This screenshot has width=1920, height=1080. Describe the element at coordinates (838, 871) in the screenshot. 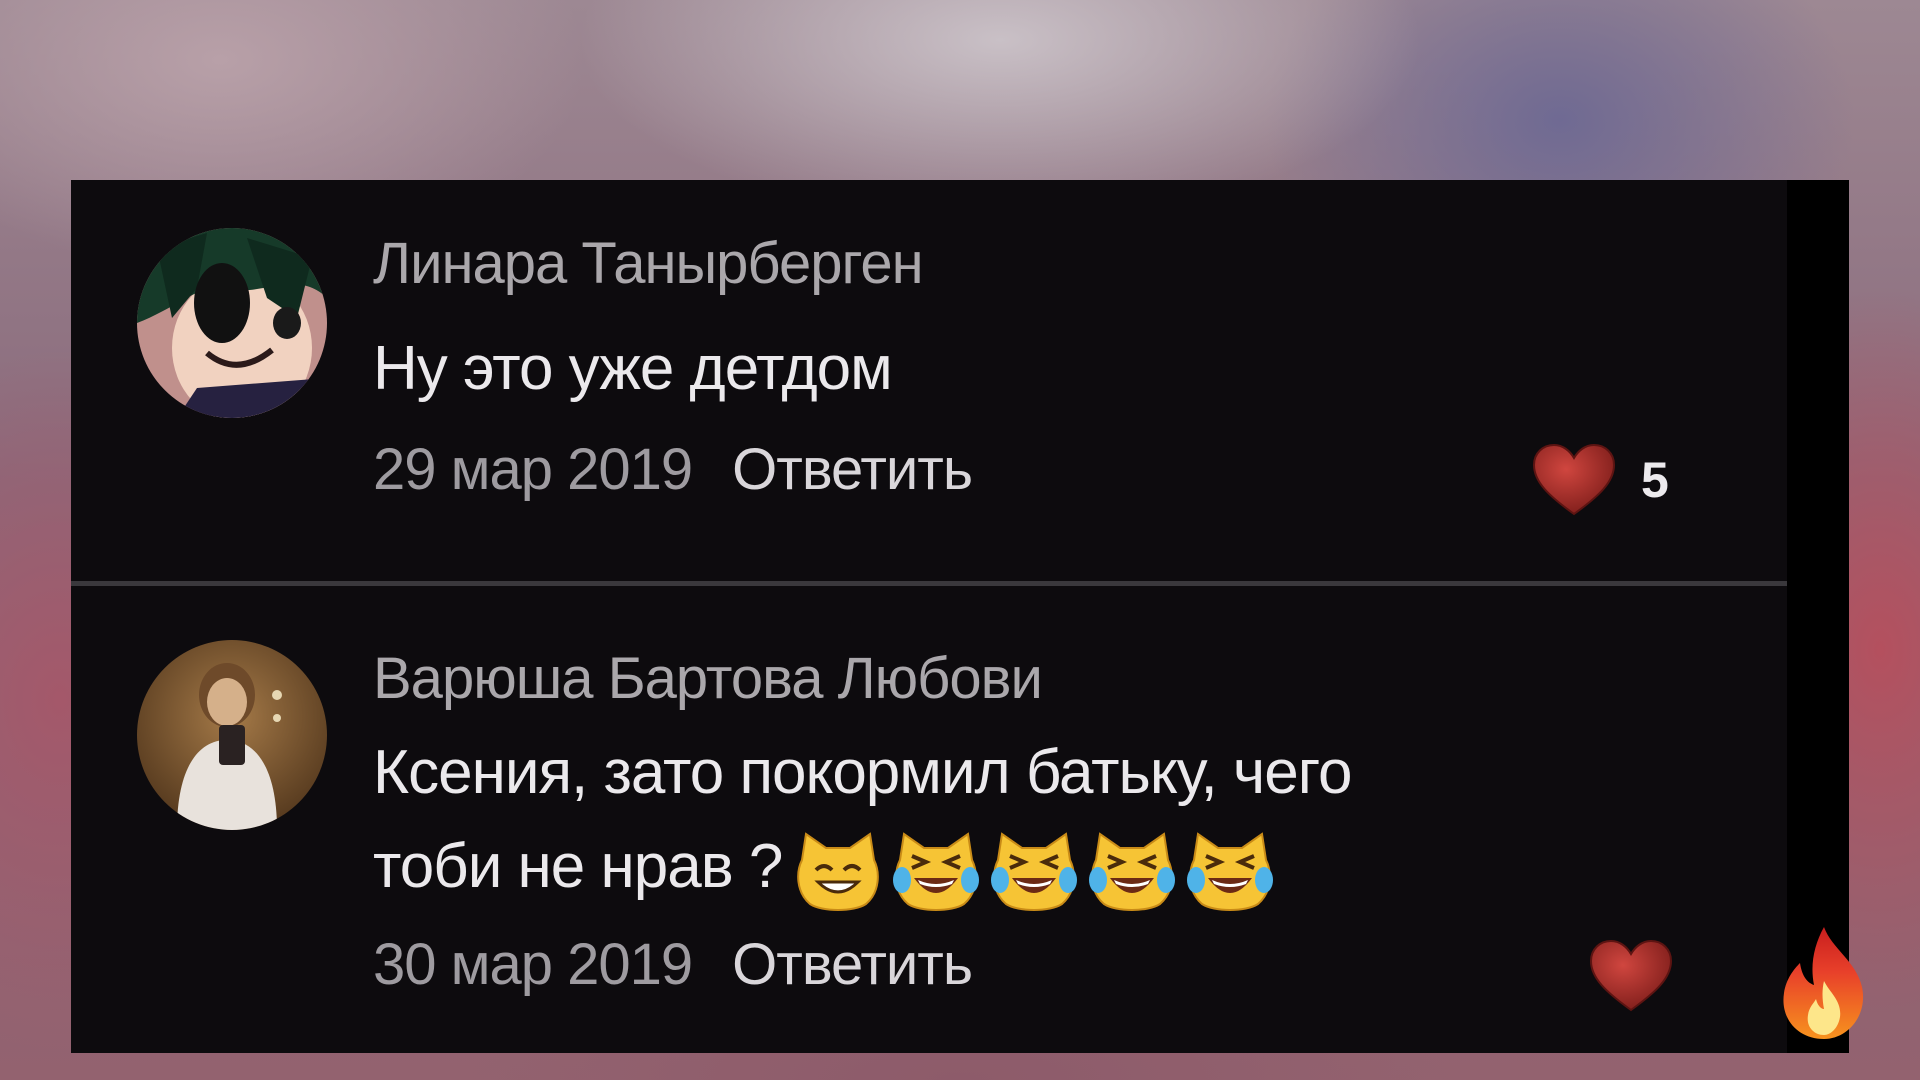

I see `smiling-cat-emoji-icon` at that location.